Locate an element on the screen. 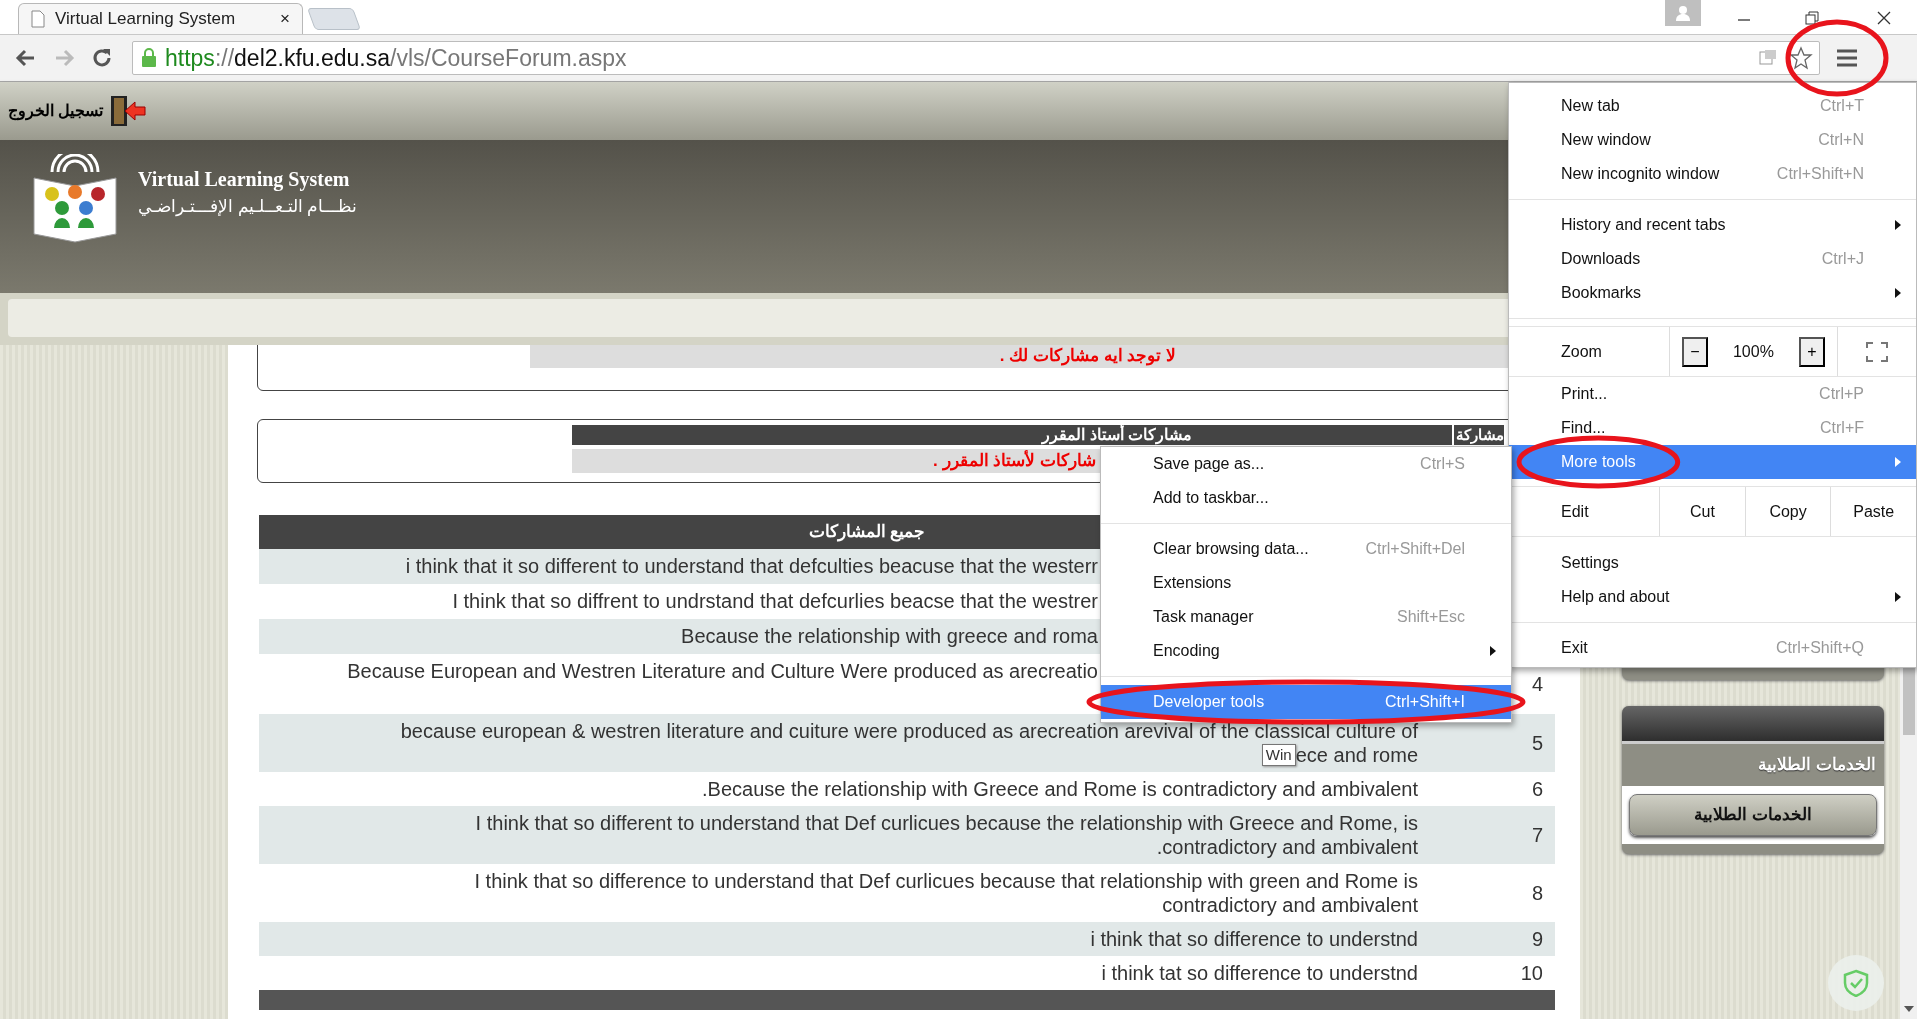 The height and width of the screenshot is (1019, 1917). copy-button: Copy is located at coordinates (1787, 511).